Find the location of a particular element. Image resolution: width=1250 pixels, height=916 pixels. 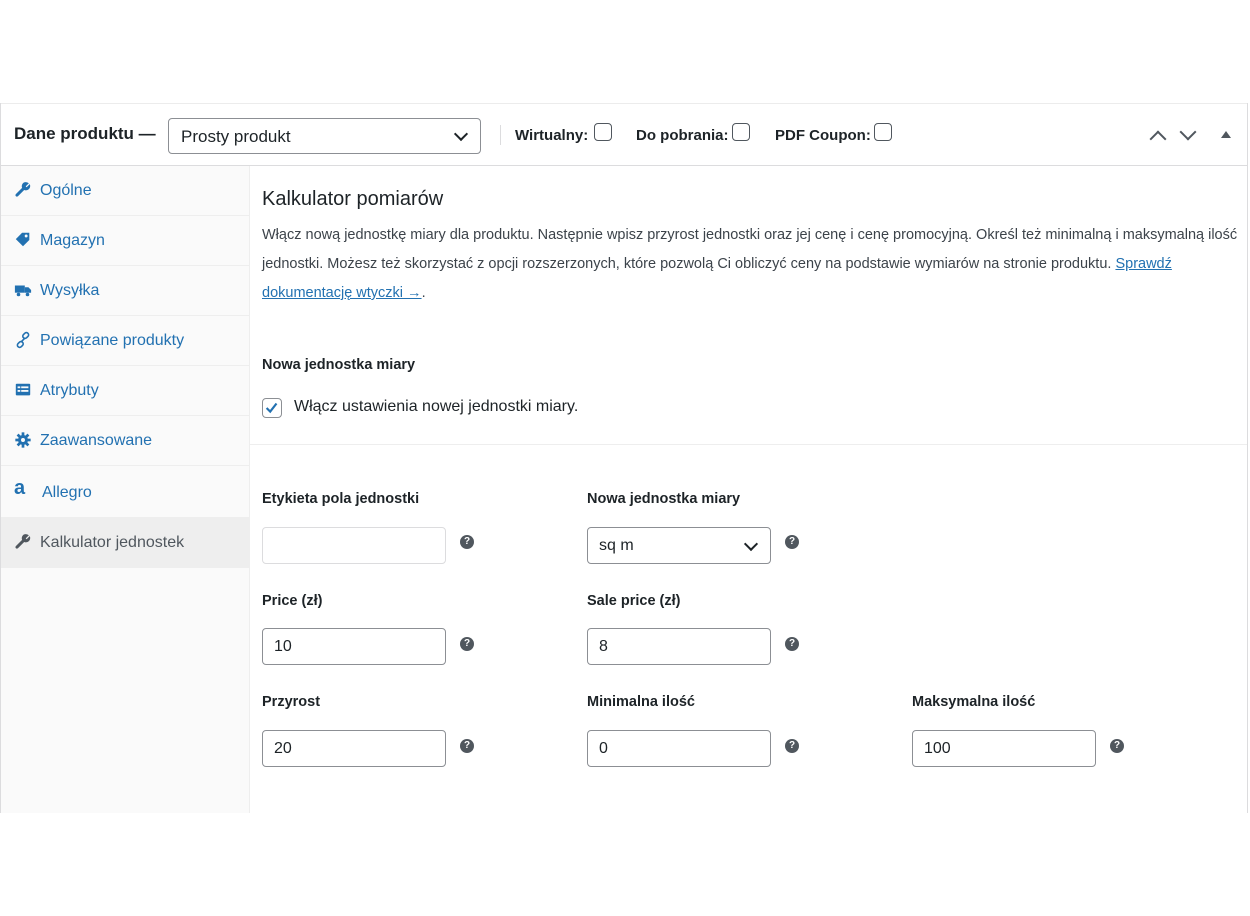

virtual-checkbox is located at coordinates (603, 132).